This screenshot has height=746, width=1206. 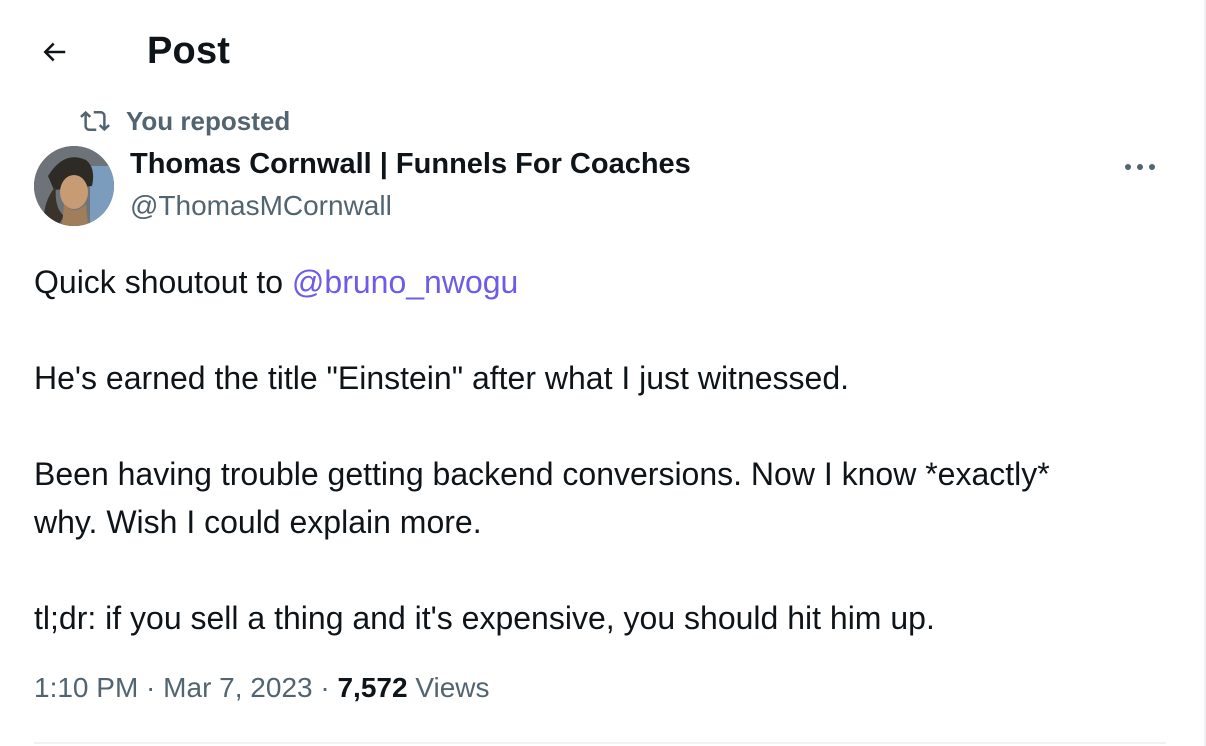 I want to click on views-count: 7,572, so click(x=372, y=687).